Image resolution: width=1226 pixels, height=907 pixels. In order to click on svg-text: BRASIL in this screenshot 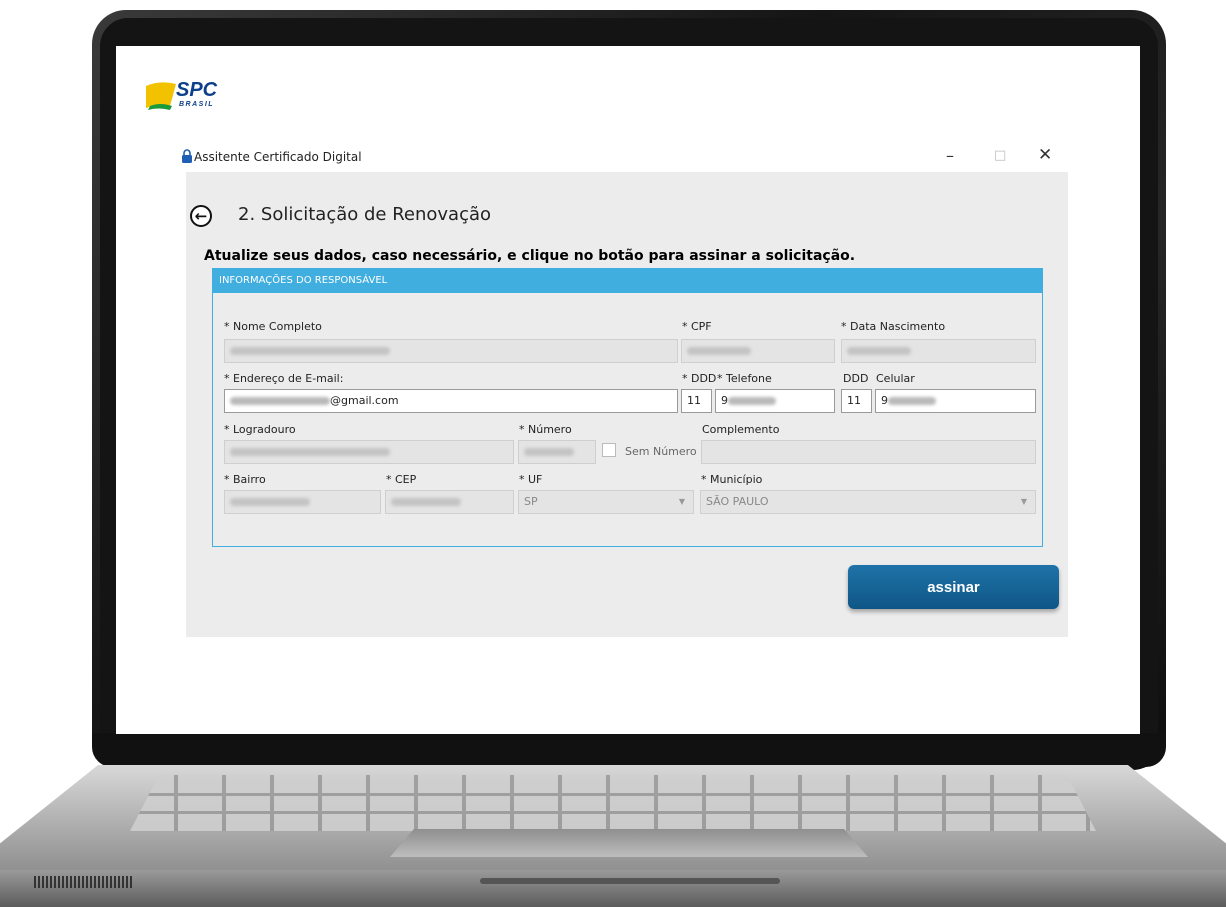, I will do `click(196, 104)`.